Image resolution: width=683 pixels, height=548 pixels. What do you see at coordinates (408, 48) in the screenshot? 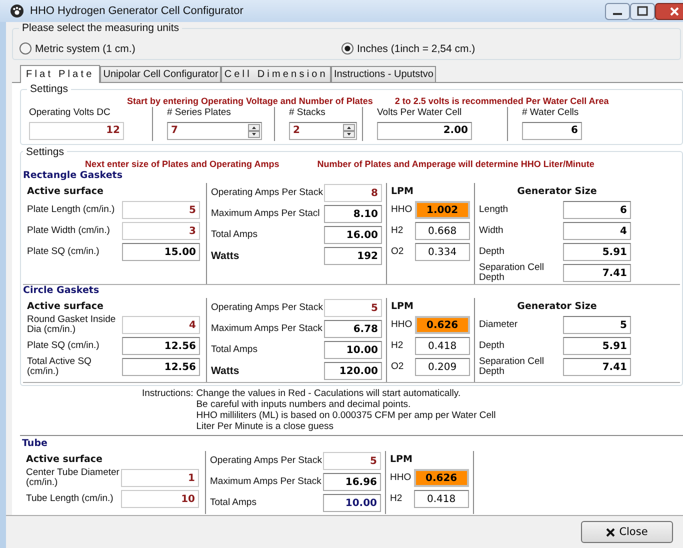
I see `radio-option: Inches (1inch = 2,54 cm.)` at bounding box center [408, 48].